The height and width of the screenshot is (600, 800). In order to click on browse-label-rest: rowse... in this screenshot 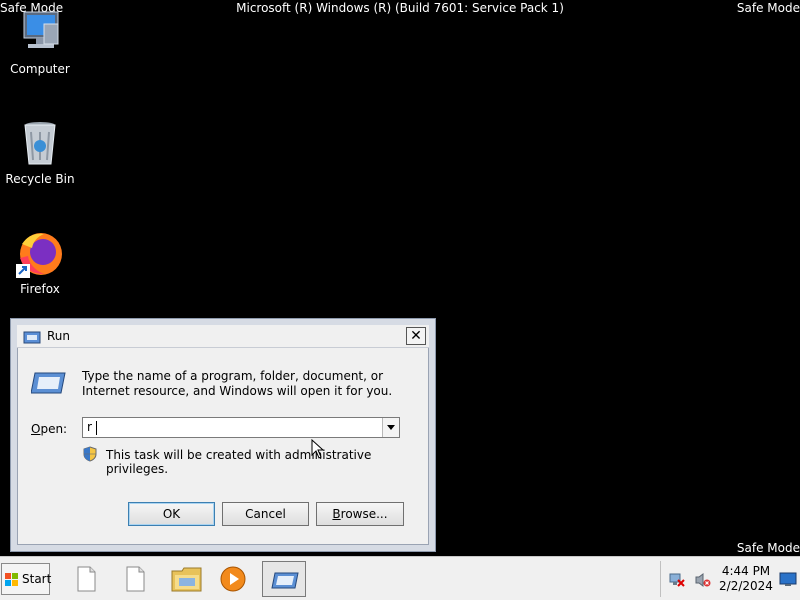, I will do `click(364, 514)`.